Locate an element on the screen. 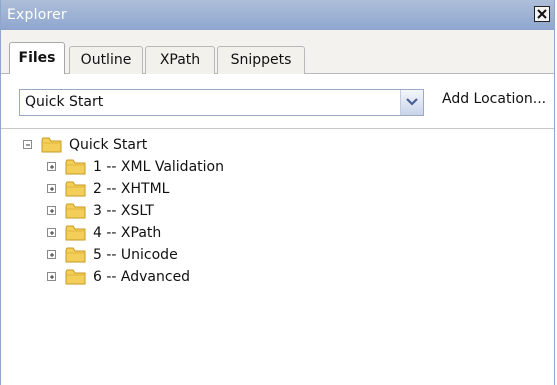 The width and height of the screenshot is (557, 385). tree-node-label: 4 -- XPath is located at coordinates (127, 233).